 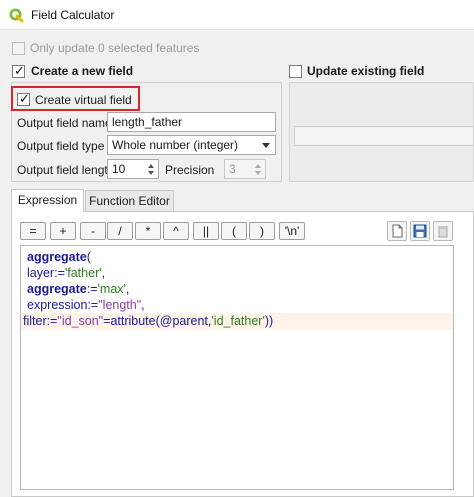 I want to click on update-existing-field-label: Update existing field, so click(x=366, y=71).